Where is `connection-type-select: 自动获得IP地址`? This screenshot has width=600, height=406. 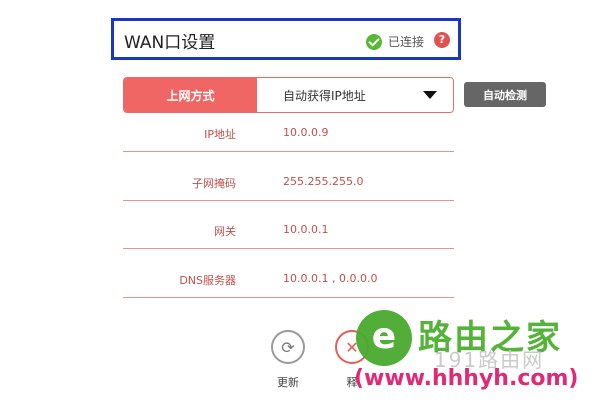 connection-type-select: 自动获得IP地址 is located at coordinates (355, 95).